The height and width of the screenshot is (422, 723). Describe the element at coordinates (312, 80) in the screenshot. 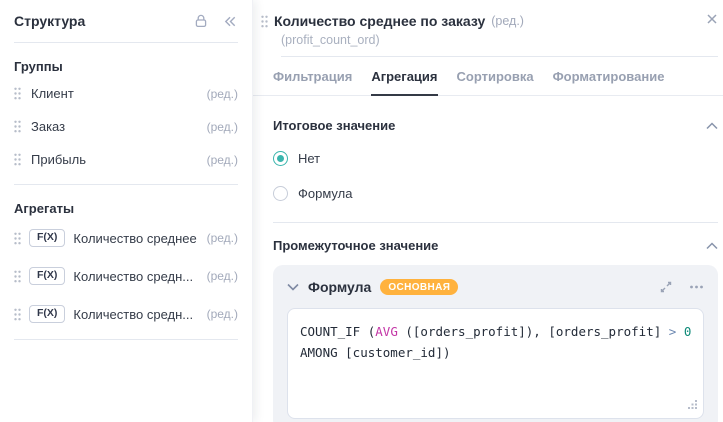

I see `tab-filtering: Фильтрация` at that location.